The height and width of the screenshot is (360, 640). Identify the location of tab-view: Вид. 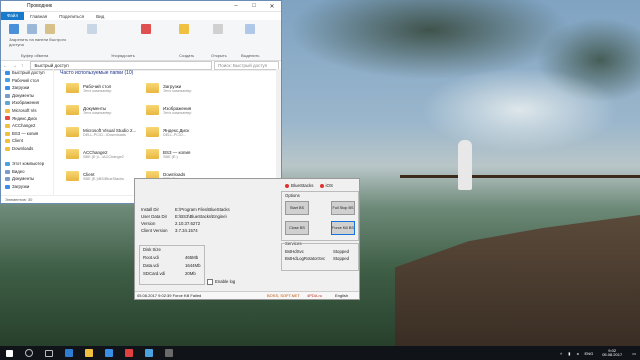
(100, 16).